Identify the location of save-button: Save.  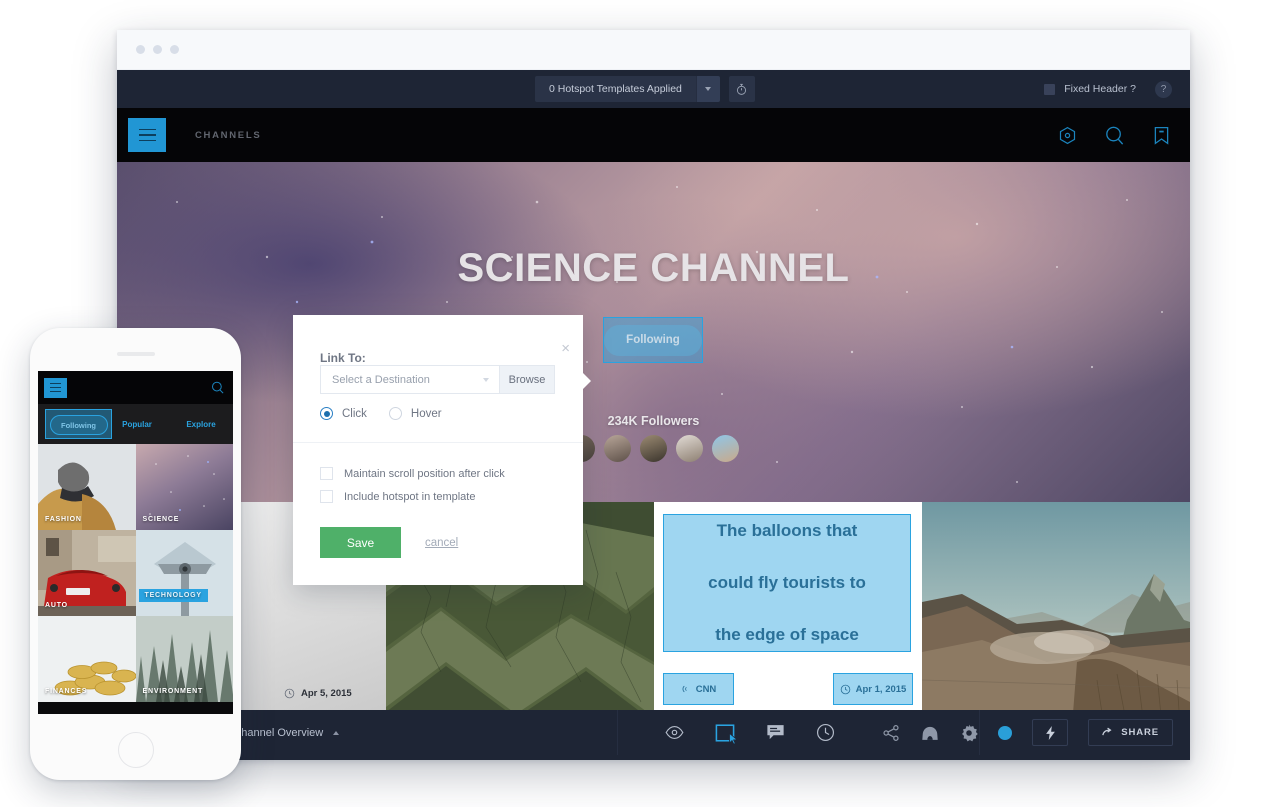
(360, 542).